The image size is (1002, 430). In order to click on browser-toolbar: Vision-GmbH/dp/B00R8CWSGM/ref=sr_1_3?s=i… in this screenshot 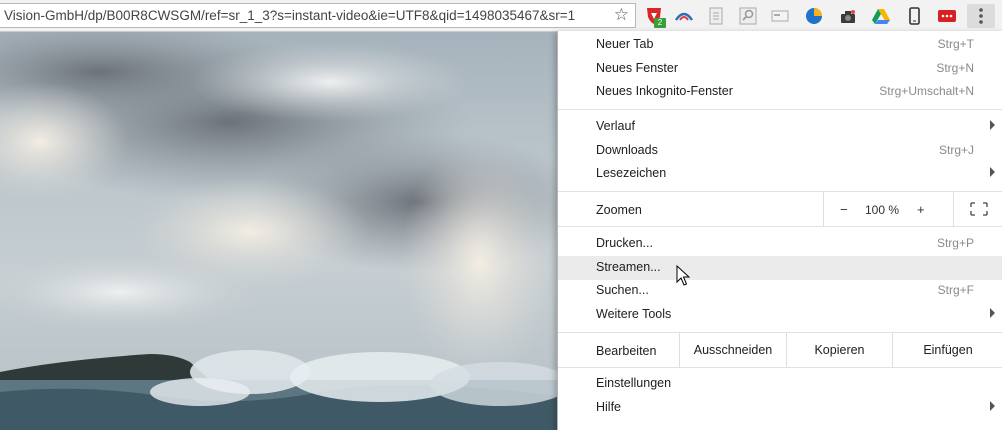, I will do `click(501, 16)`.